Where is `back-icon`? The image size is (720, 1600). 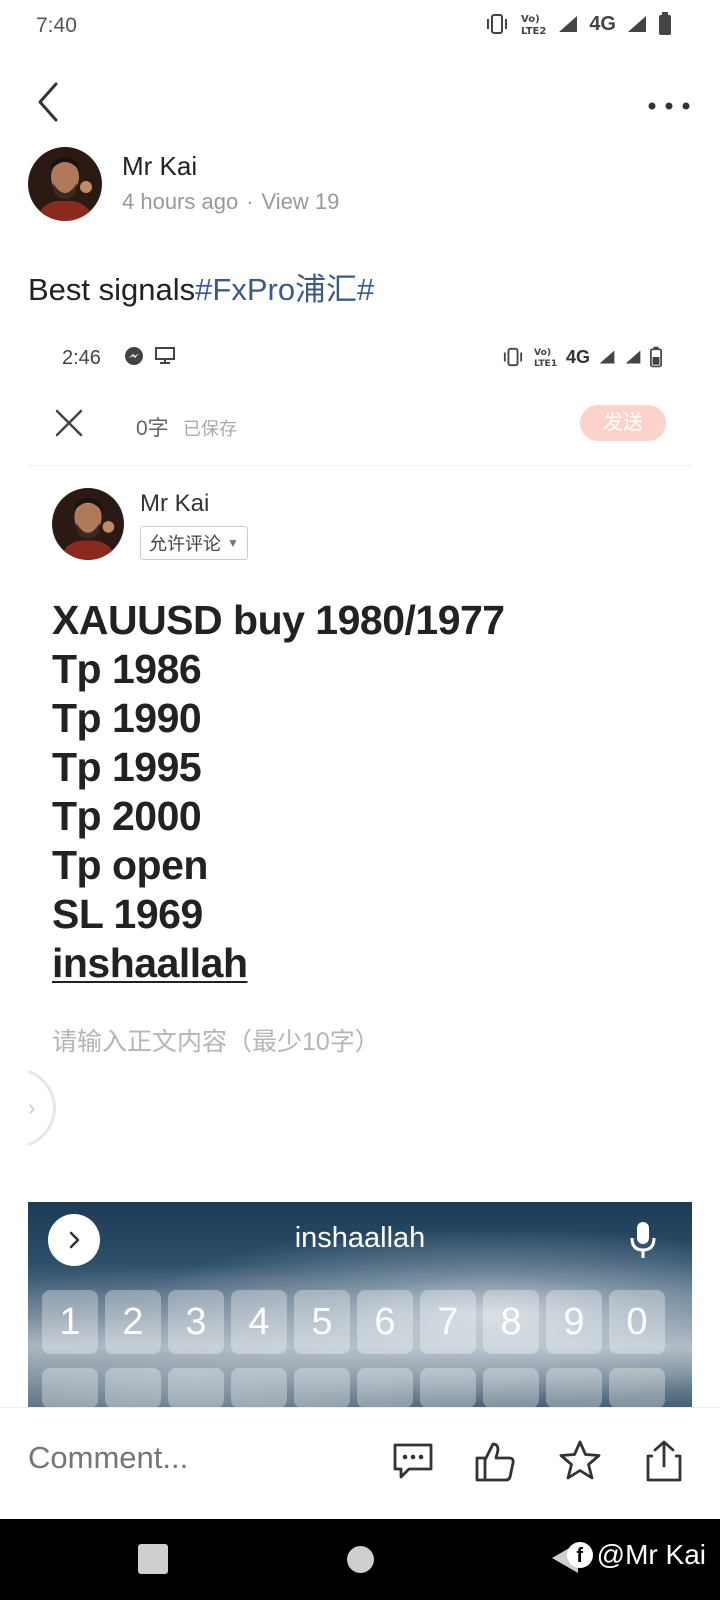 back-icon is located at coordinates (48, 100).